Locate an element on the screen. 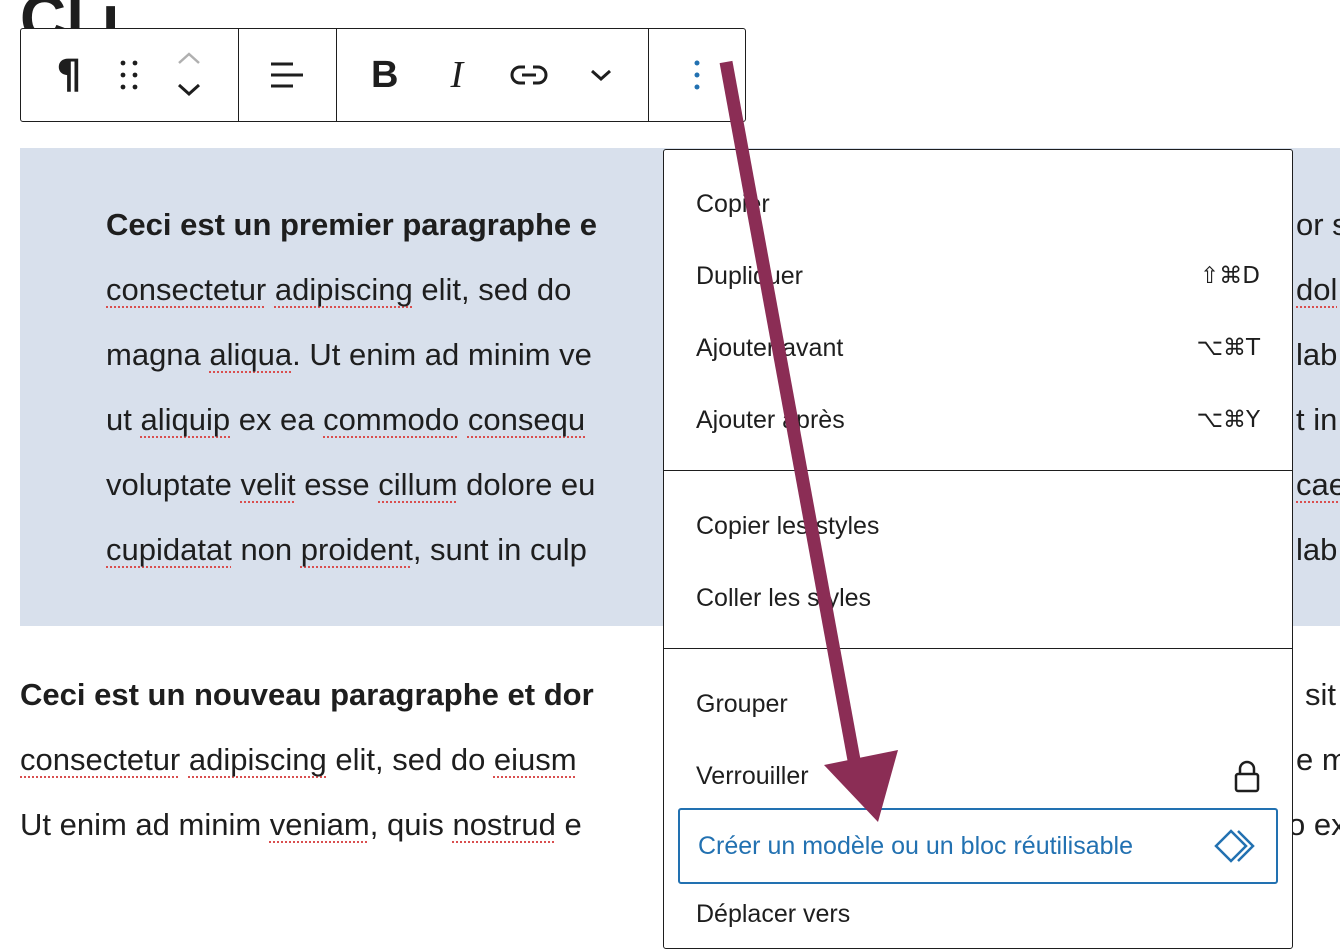  toolbar-group-align is located at coordinates (286, 75).